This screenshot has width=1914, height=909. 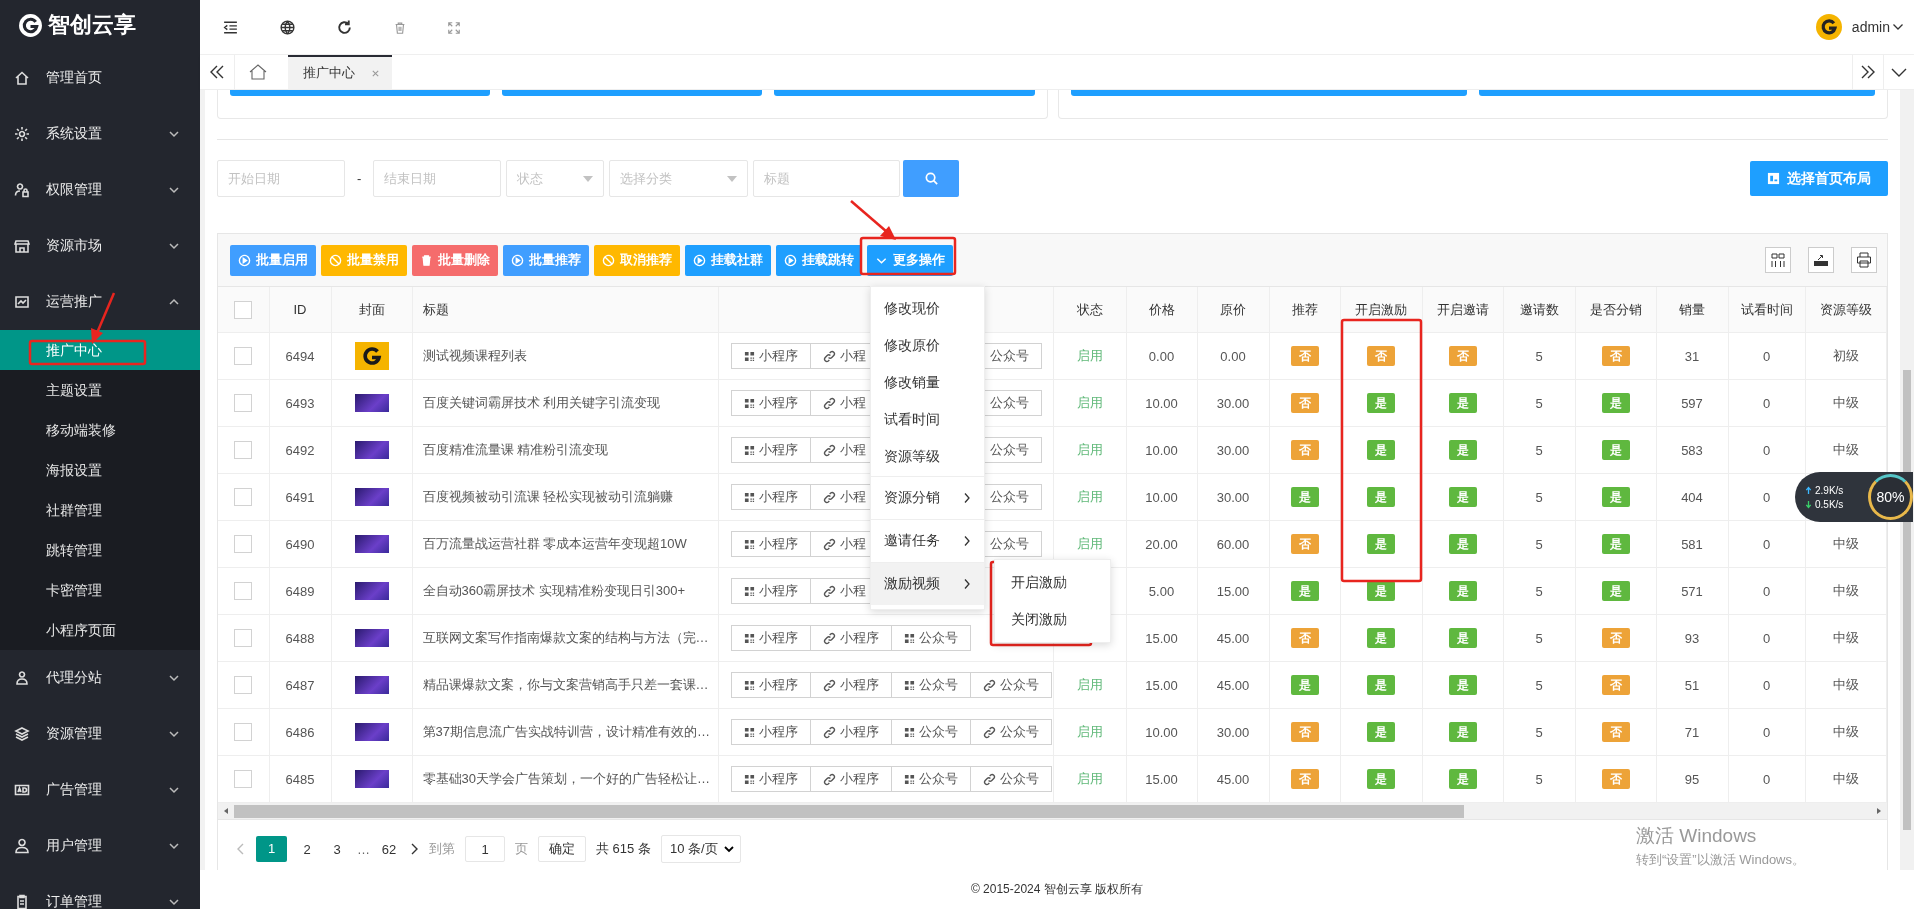 What do you see at coordinates (389, 849) in the screenshot?
I see `page-button: 62` at bounding box center [389, 849].